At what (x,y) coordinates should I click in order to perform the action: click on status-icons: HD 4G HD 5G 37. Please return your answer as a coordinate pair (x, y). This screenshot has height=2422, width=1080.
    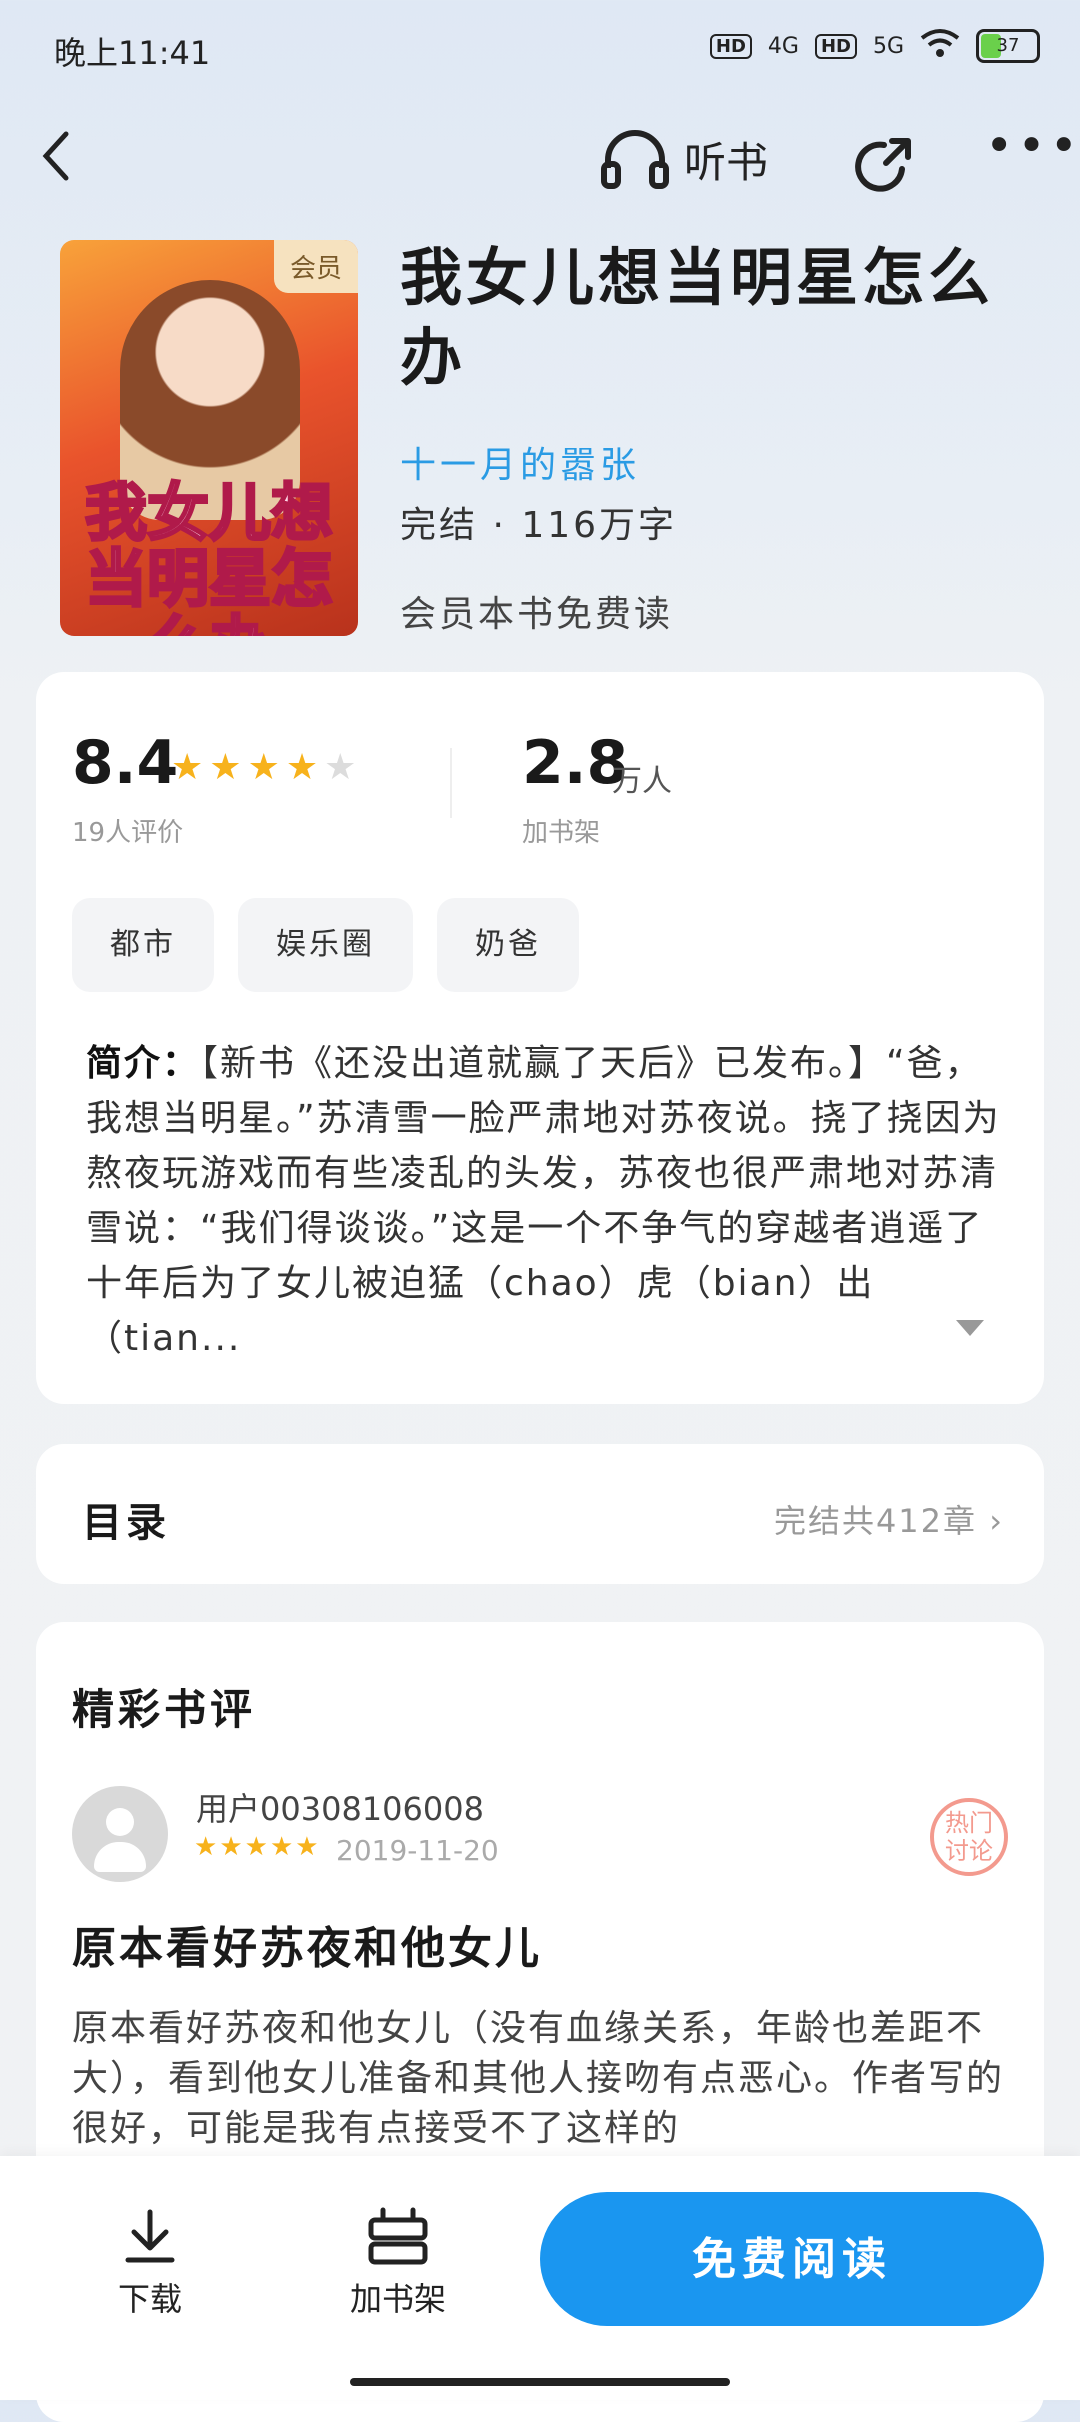
    Looking at the image, I should click on (874, 46).